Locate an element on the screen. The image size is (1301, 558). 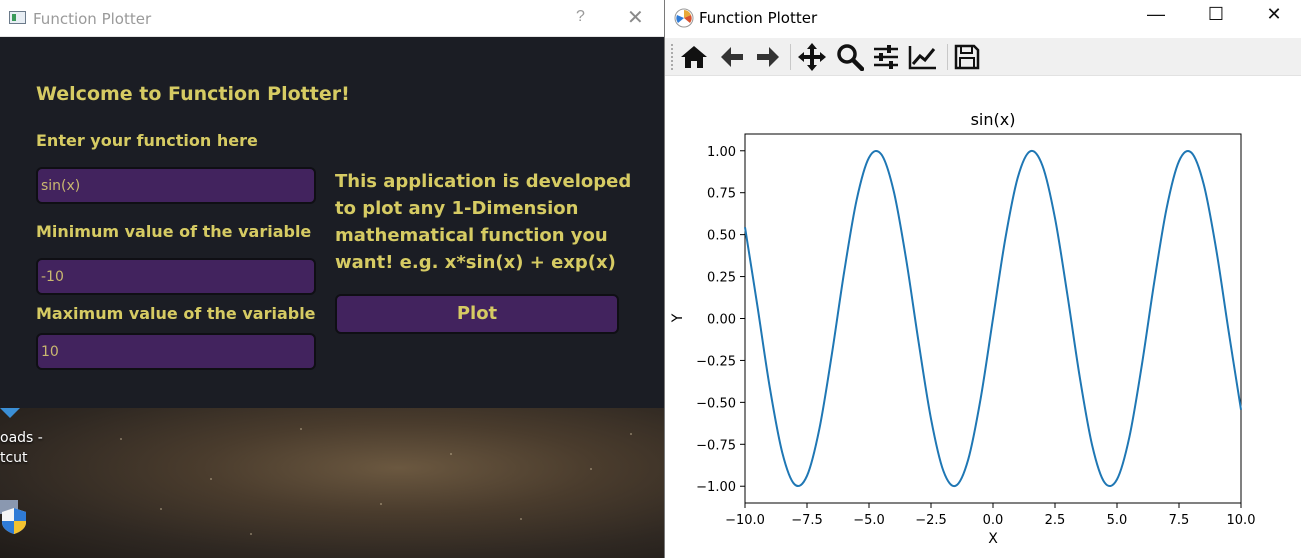
maximize-button: ☐ is located at coordinates (1216, 14).